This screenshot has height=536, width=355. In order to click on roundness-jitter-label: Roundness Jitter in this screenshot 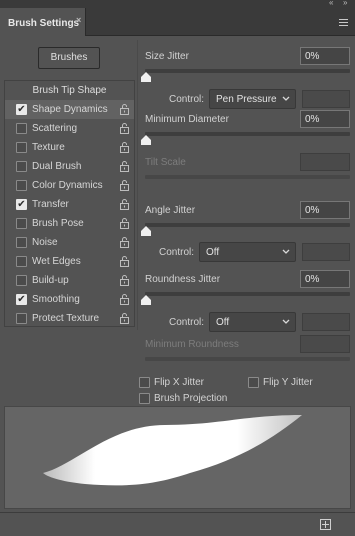, I will do `click(183, 279)`.